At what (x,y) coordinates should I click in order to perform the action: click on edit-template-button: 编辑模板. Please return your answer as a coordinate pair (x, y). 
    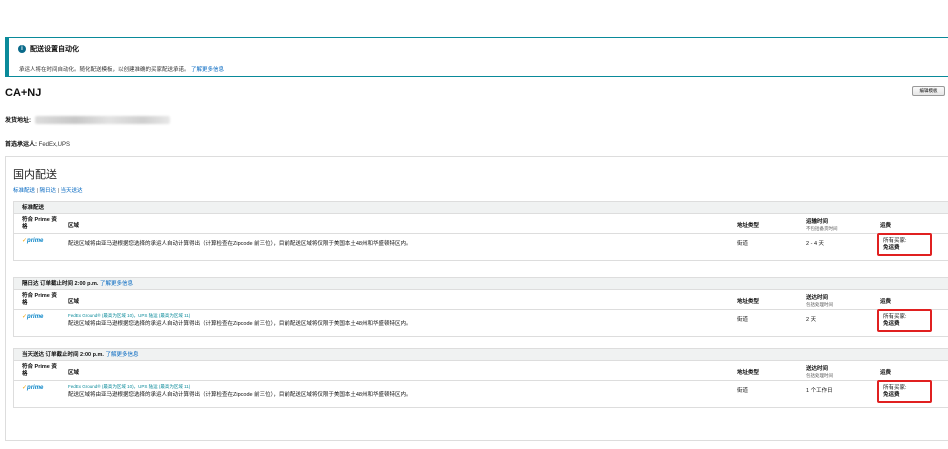
    Looking at the image, I should click on (928, 91).